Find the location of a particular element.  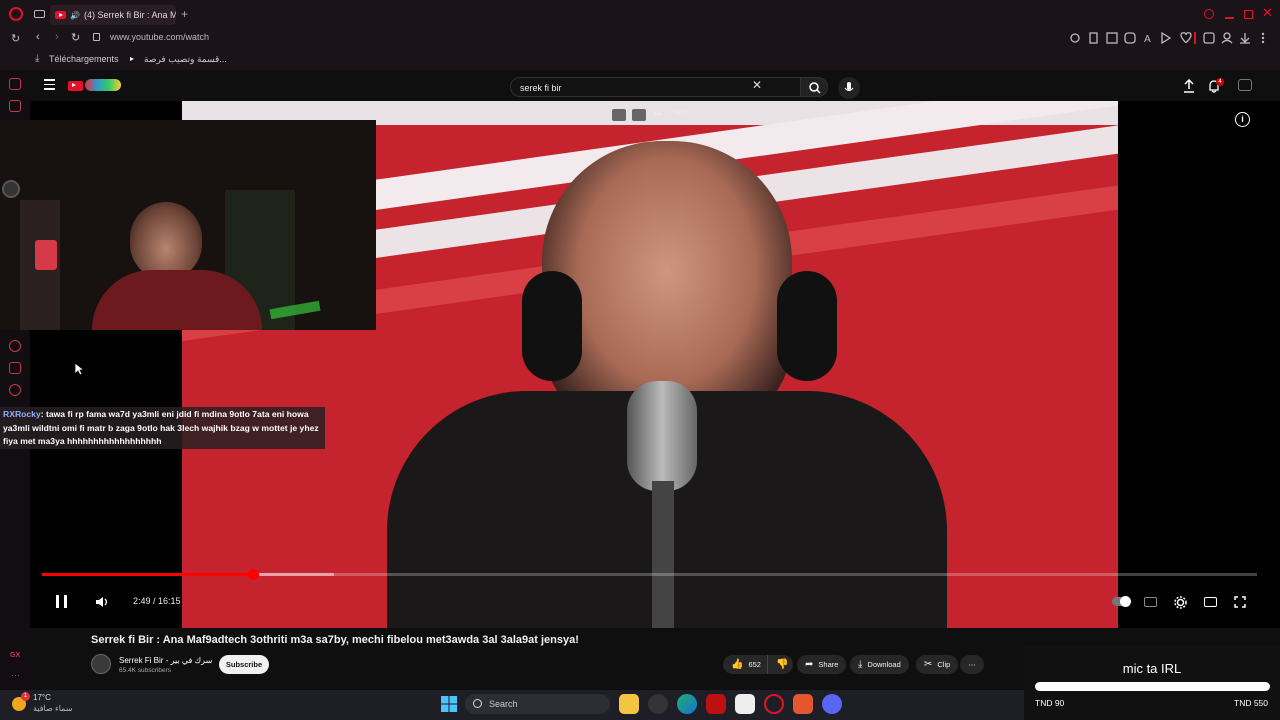

thumbs-down-icon: 👎 is located at coordinates (782, 664).